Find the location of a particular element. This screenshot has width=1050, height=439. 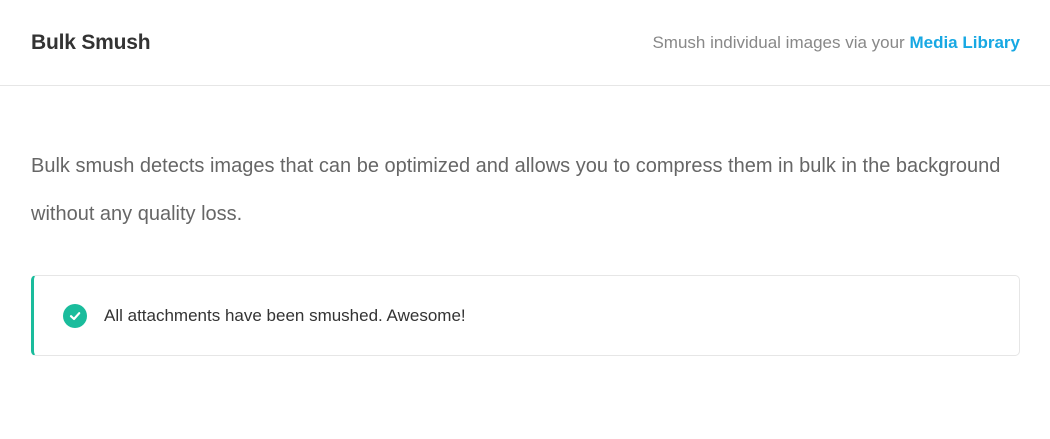

check-circle-icon is located at coordinates (75, 315).